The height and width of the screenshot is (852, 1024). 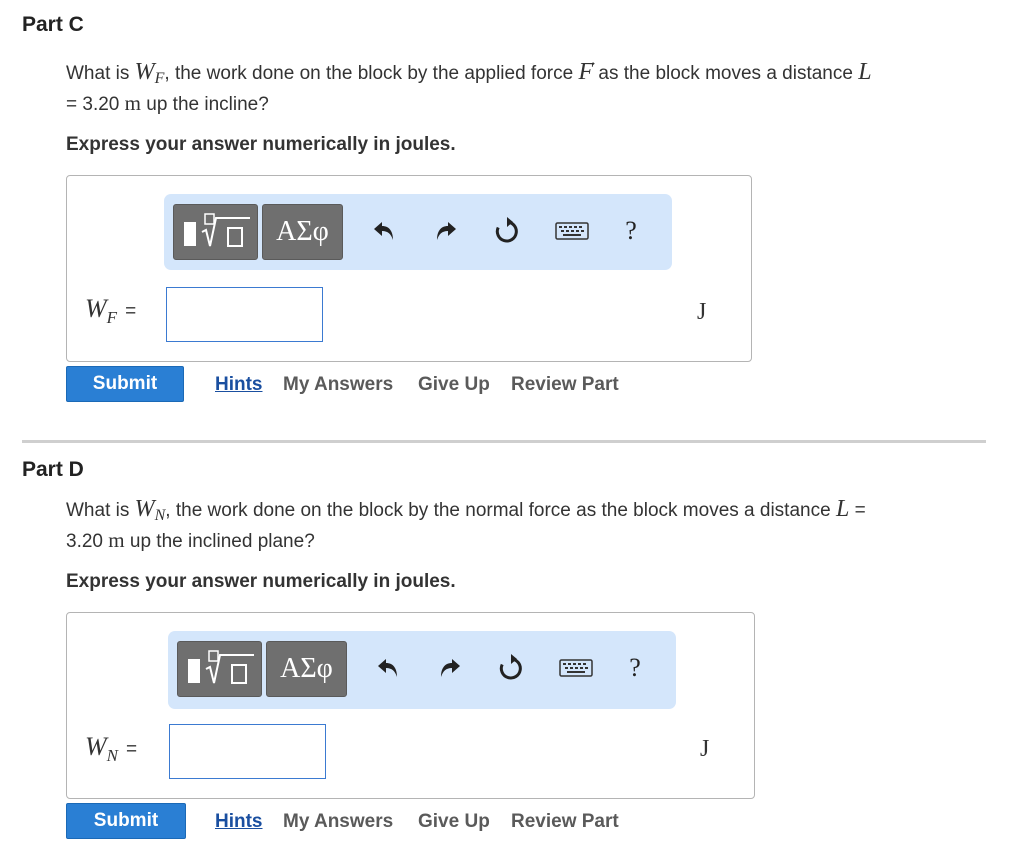 What do you see at coordinates (239, 385) in the screenshot?
I see `part-c-hints-link: Hints` at bounding box center [239, 385].